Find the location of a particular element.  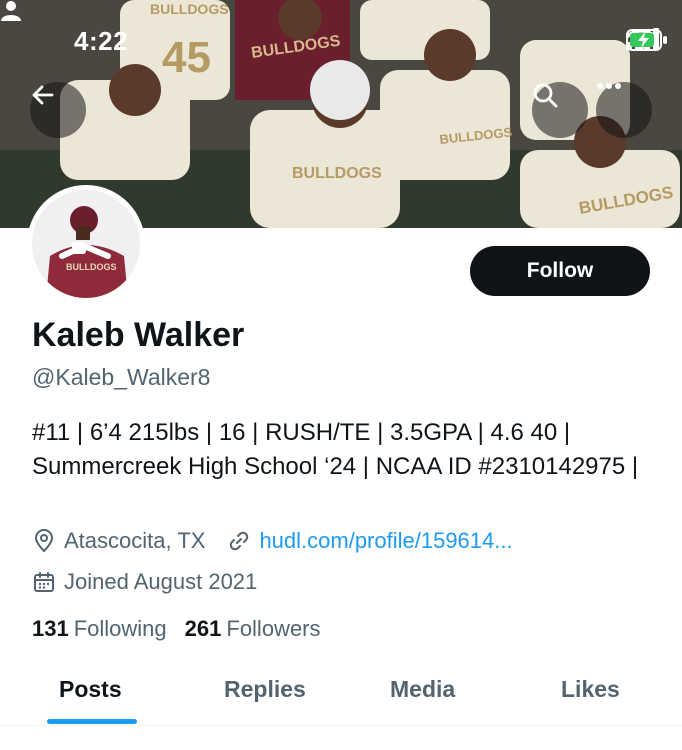

follow-stats: 131 Following 261 Followers is located at coordinates (176, 629).